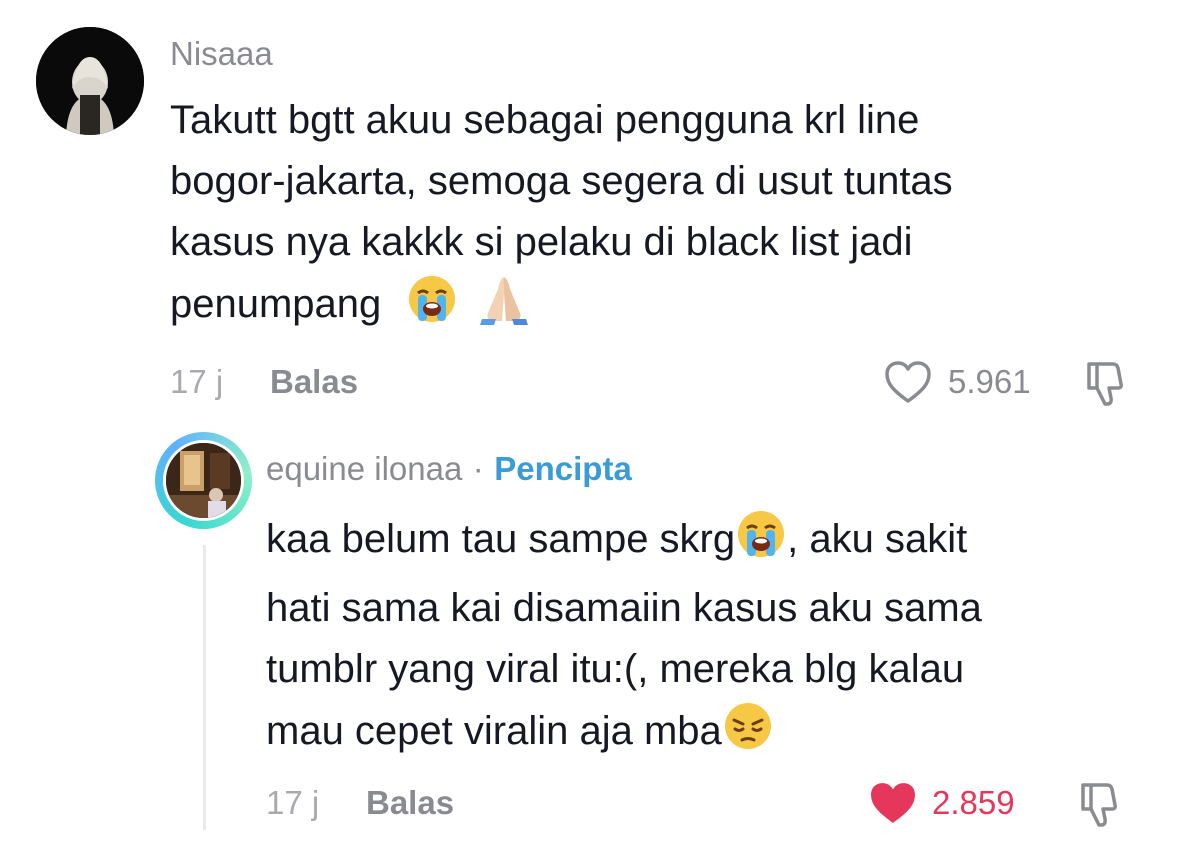  Describe the element at coordinates (276, 304) in the screenshot. I see `comment-text-line-end: penumpang` at that location.